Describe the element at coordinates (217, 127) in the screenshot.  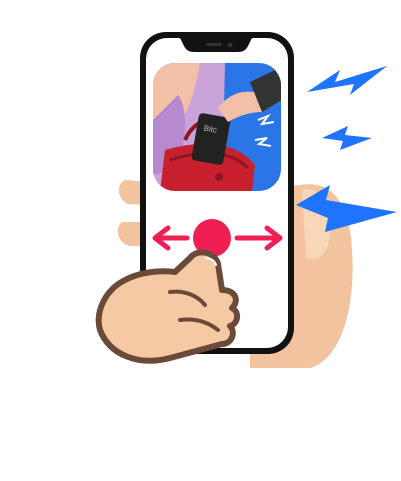
I see `pickpocket-theft-icon: Bitc` at that location.